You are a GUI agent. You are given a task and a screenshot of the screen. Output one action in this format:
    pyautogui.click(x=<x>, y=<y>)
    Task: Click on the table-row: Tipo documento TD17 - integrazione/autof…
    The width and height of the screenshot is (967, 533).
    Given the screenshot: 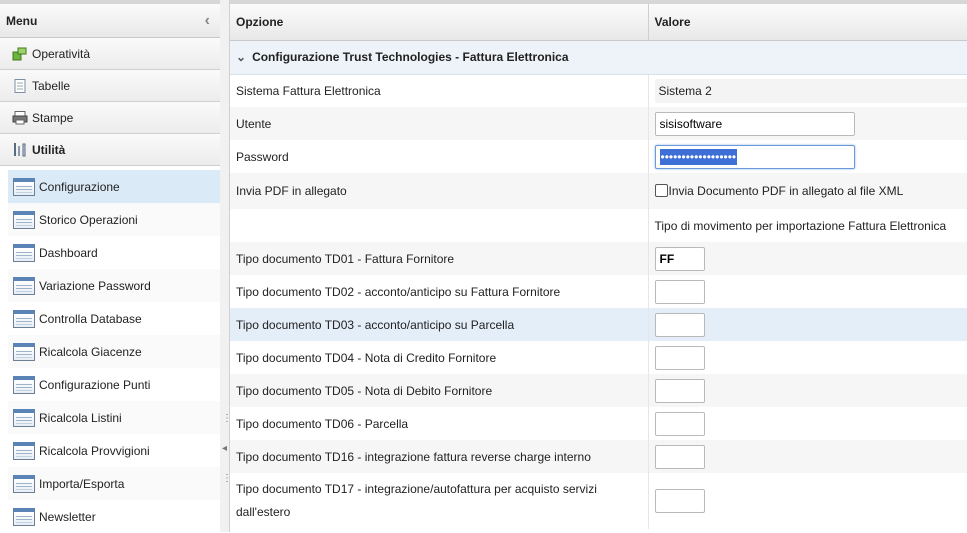 What is the action you would take?
    pyautogui.click(x=598, y=501)
    